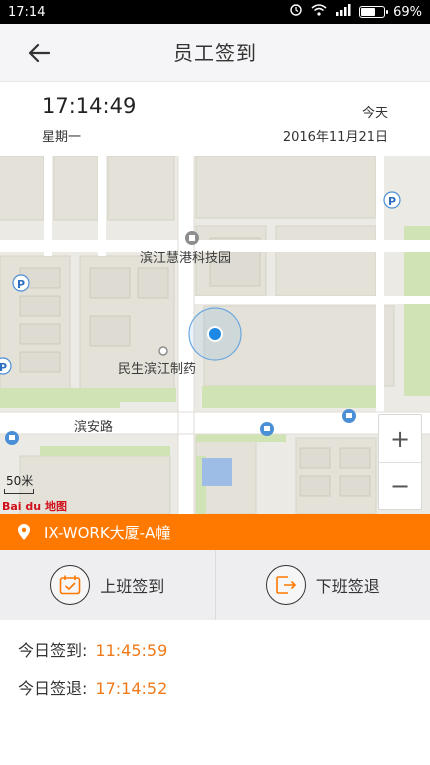 Image resolution: width=430 pixels, height=765 pixels. What do you see at coordinates (131, 650) in the screenshot?
I see `check-in-record-time: 11:45:59` at bounding box center [131, 650].